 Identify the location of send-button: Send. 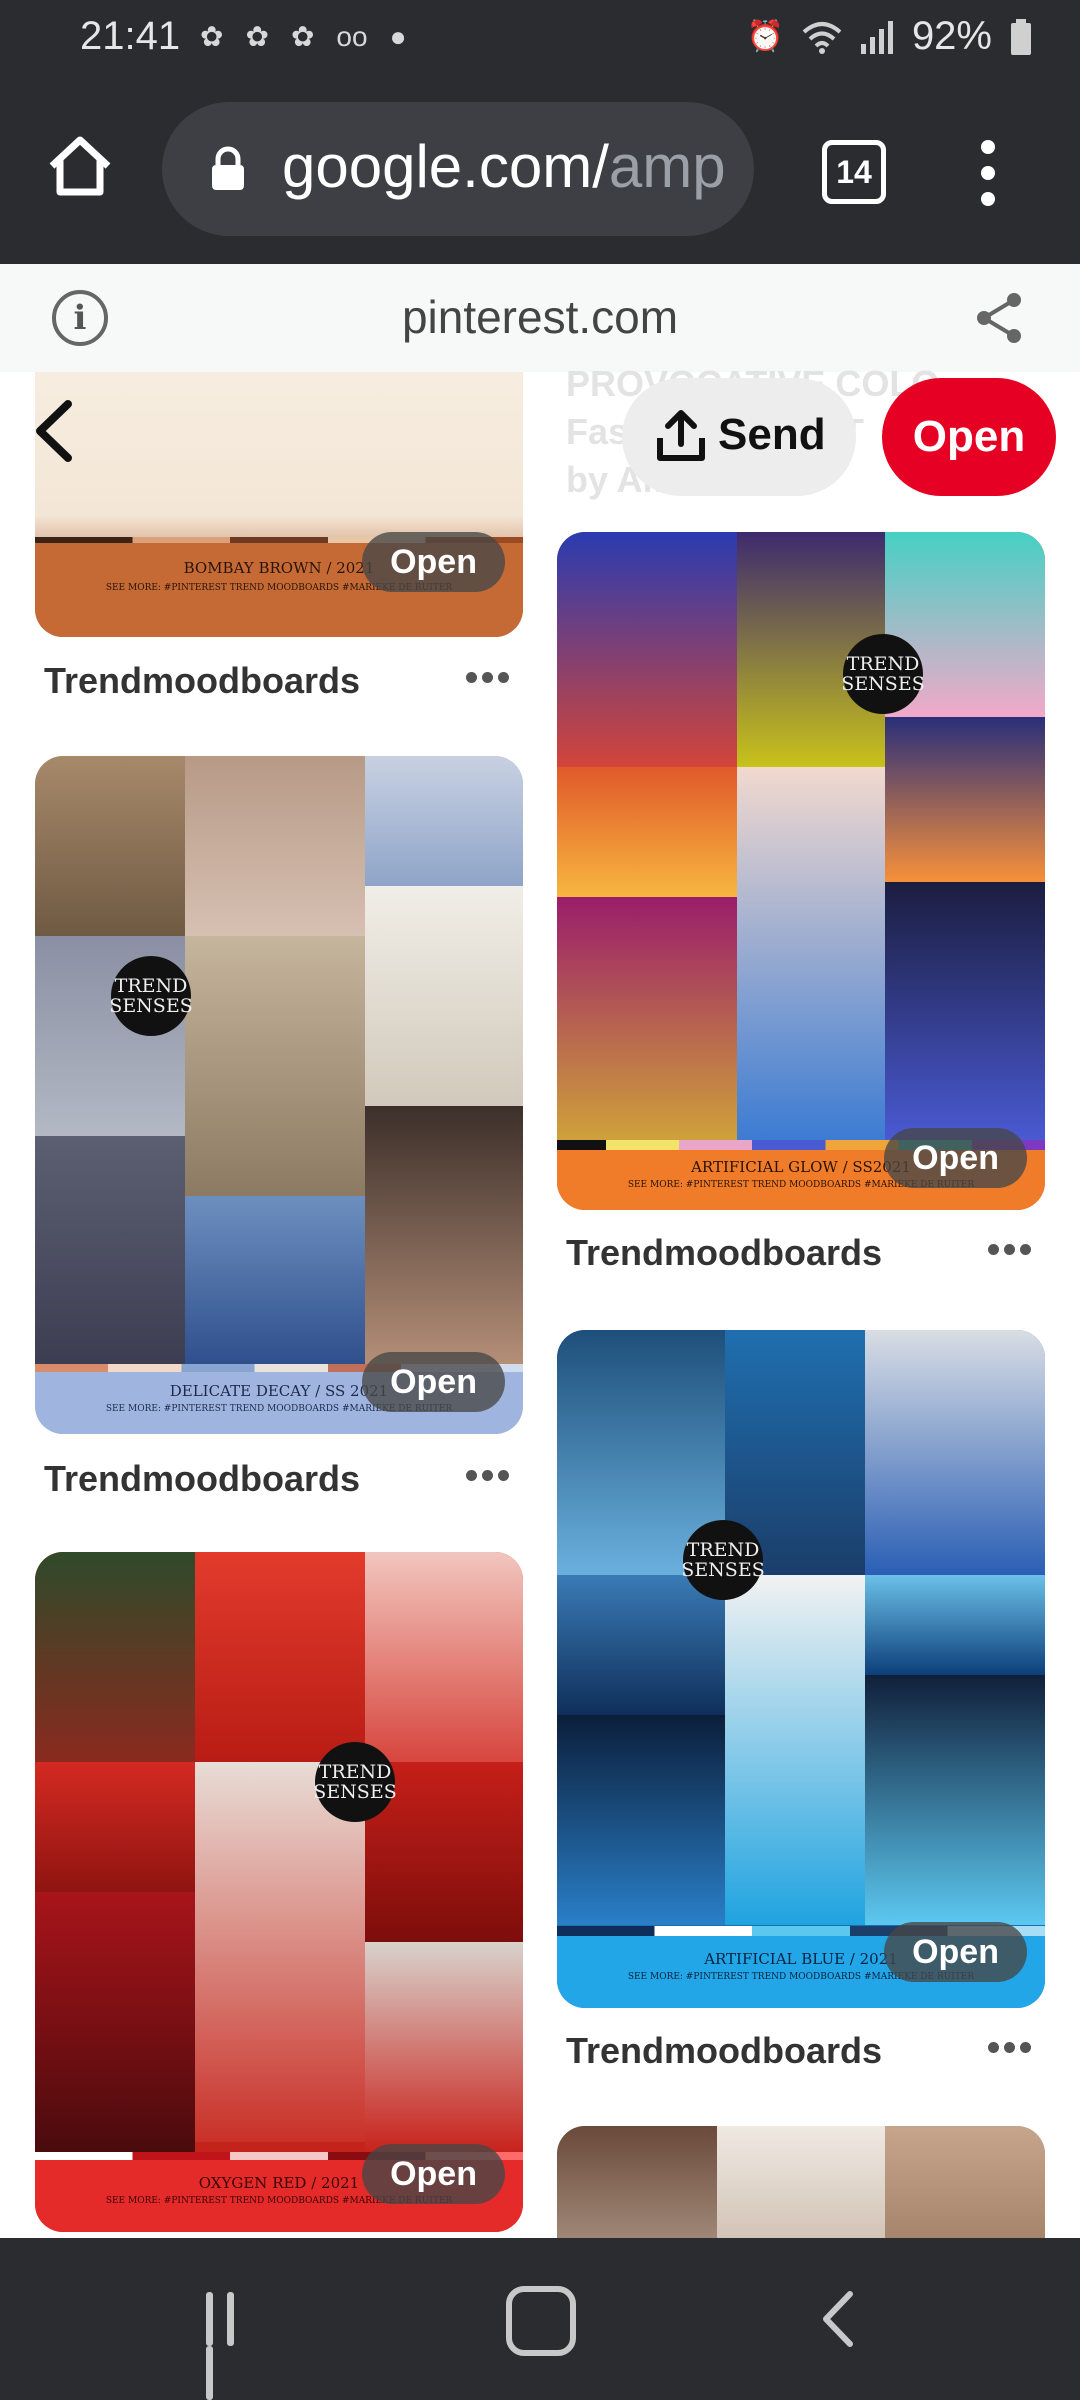
(739, 437).